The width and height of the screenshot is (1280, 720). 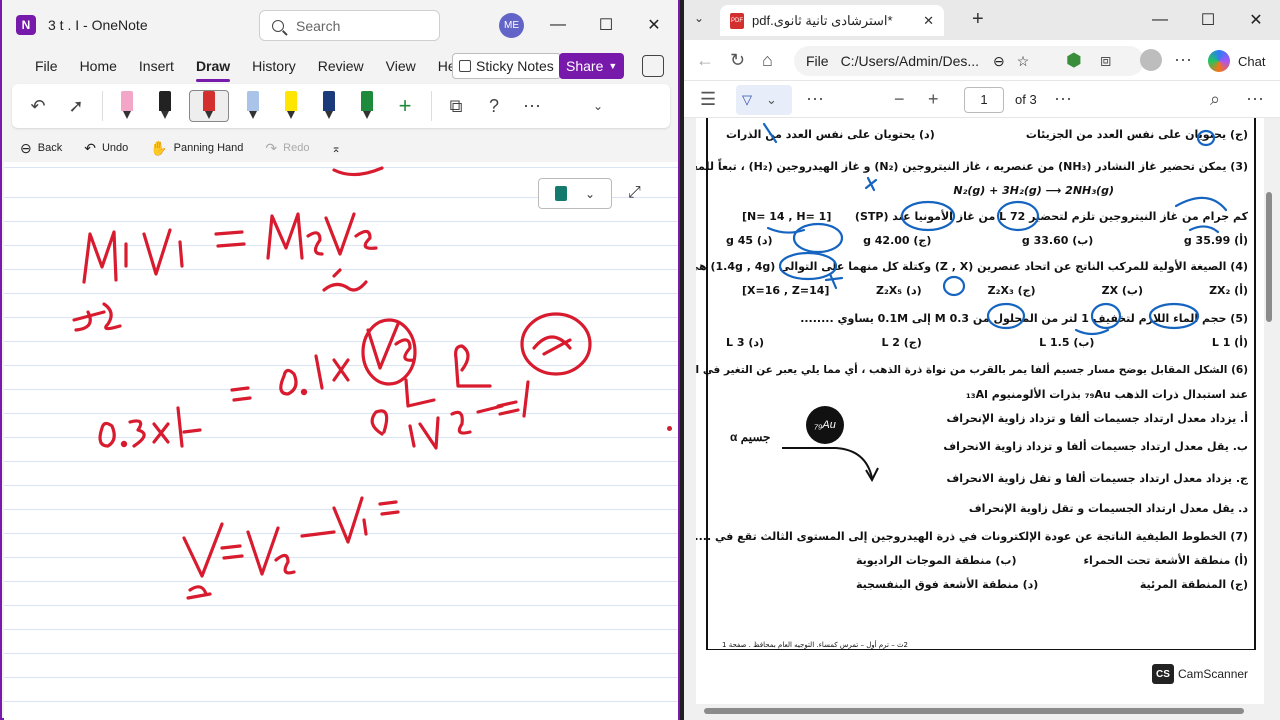 I want to click on profile-avatar, so click(x=1151, y=60).